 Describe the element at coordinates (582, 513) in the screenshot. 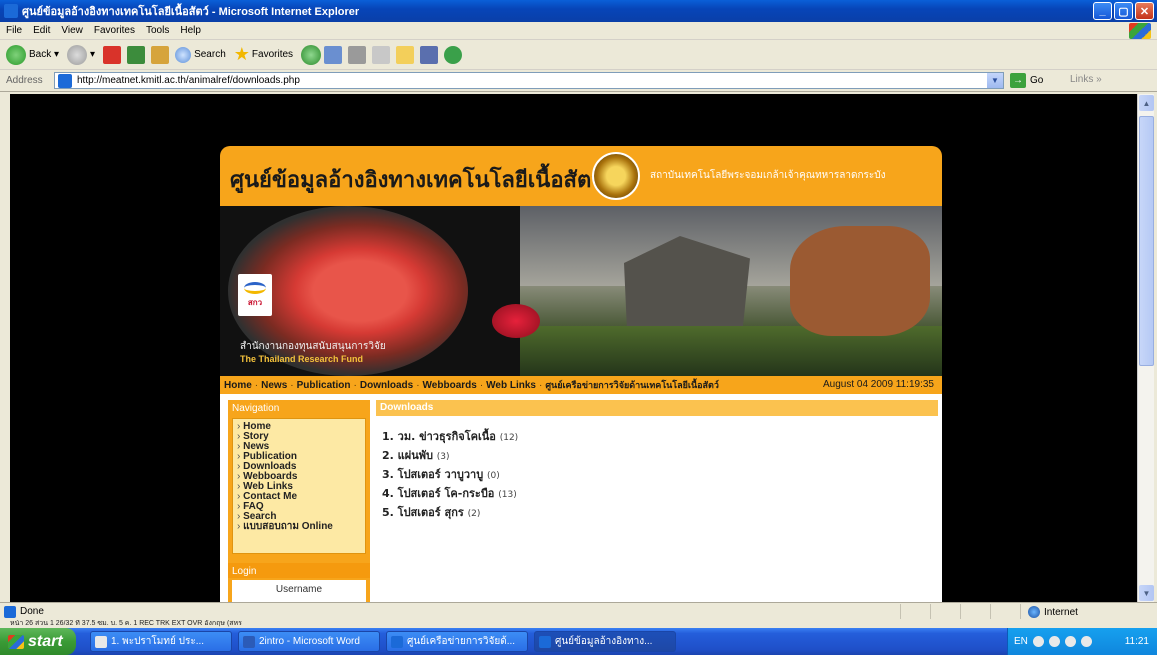

I see `list-item: 5. โปสเตอร์ สุกร (2)` at that location.